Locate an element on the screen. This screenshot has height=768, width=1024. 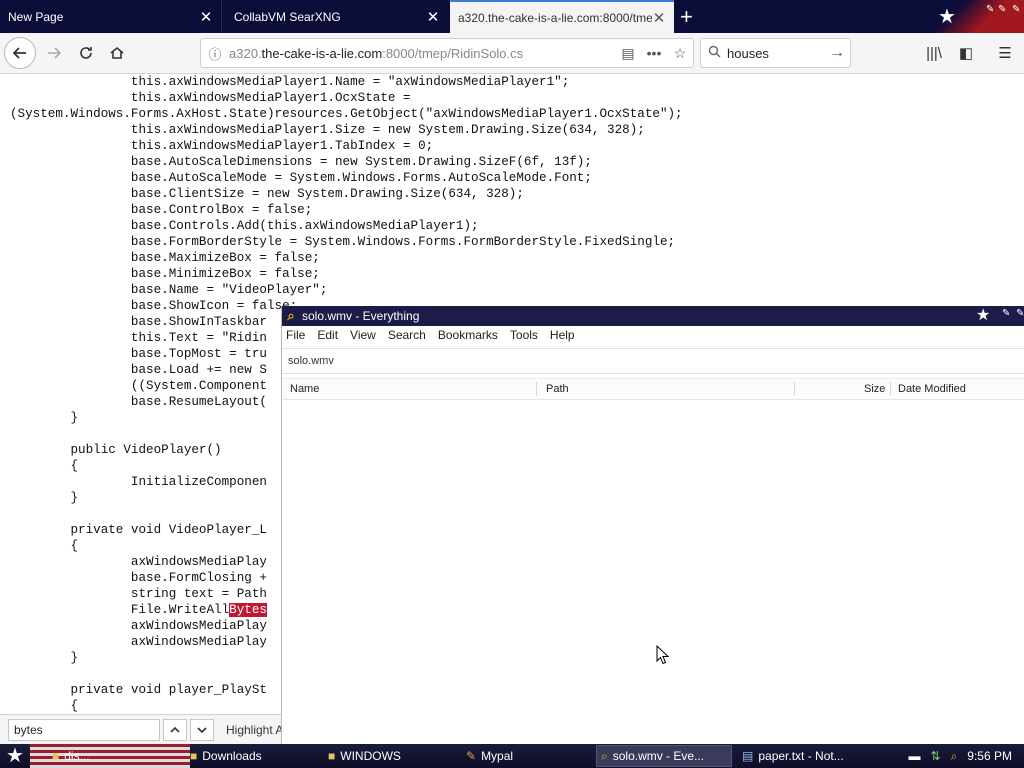
network-icon: ⇅ is located at coordinates (936, 756).